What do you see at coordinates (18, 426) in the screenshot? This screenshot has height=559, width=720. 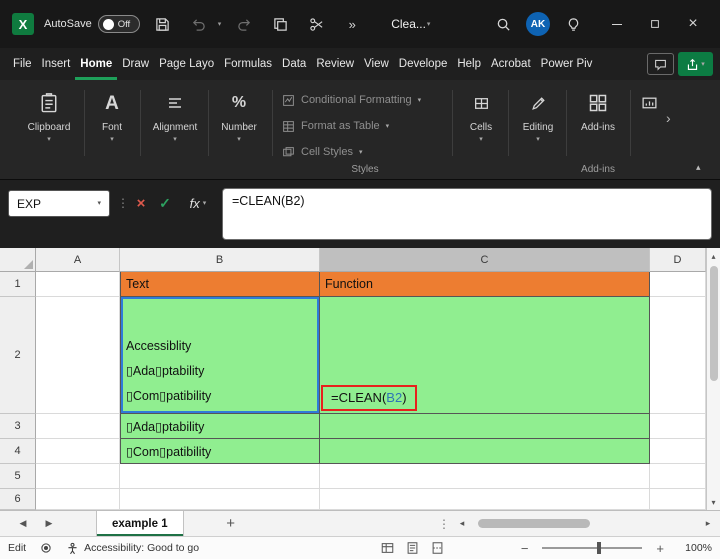 I see `row-header-3: 3` at bounding box center [18, 426].